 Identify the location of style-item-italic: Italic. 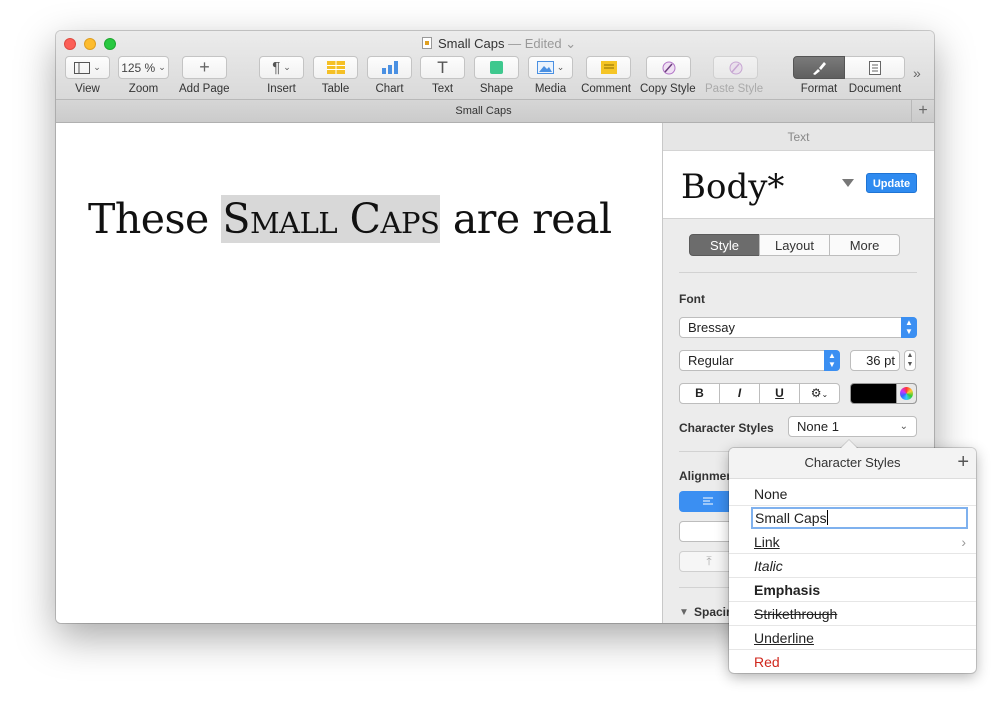
(852, 566).